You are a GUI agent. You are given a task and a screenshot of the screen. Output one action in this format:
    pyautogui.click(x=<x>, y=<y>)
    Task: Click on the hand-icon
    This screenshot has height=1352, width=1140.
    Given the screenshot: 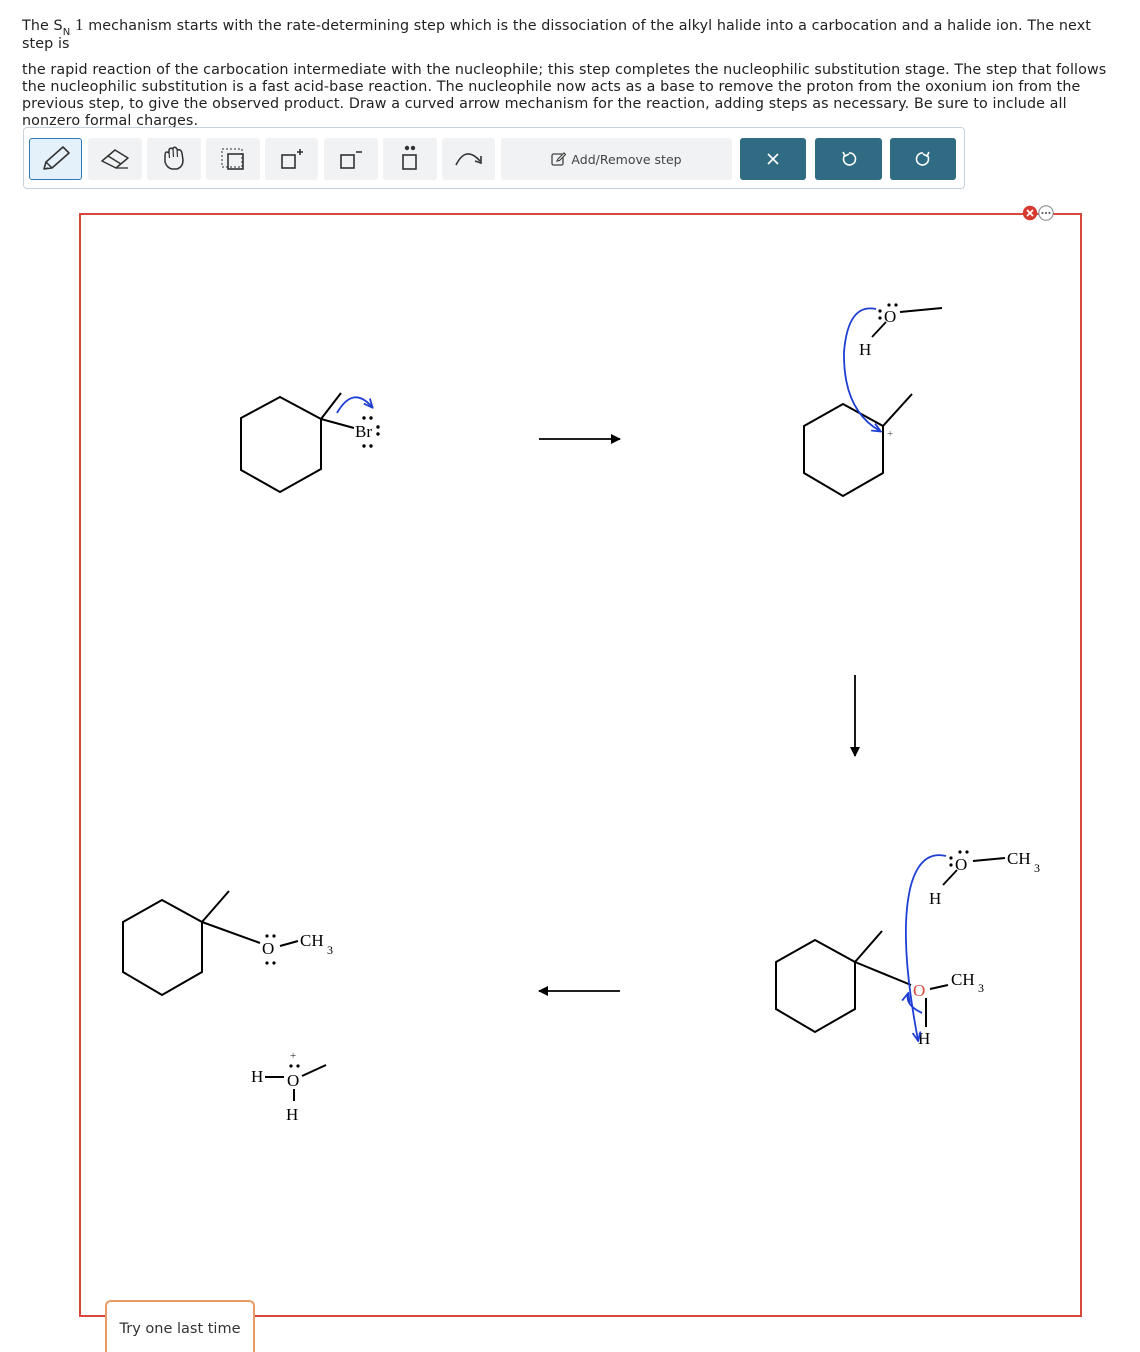 What is the action you would take?
    pyautogui.click(x=174, y=158)
    